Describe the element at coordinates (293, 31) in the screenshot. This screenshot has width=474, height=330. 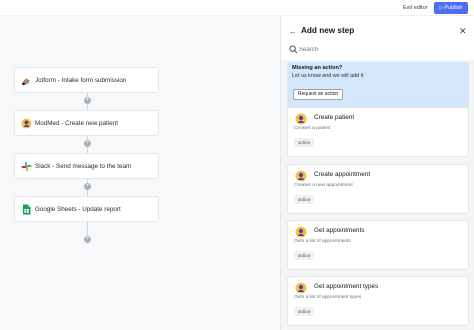
I see `back-arrow-icon: ←` at that location.